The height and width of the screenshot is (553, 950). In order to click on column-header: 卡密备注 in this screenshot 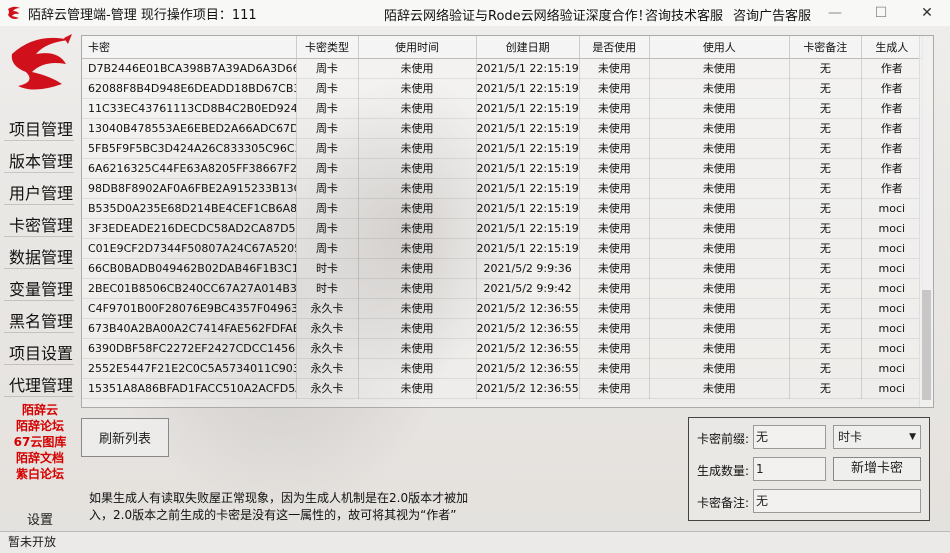, I will do `click(825, 47)`.